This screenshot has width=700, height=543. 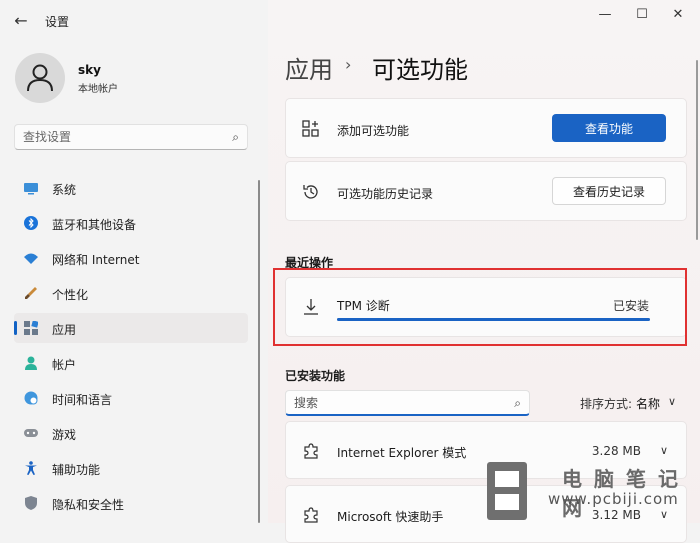 I want to click on feature-size: 3.28 MB, so click(x=616, y=451).